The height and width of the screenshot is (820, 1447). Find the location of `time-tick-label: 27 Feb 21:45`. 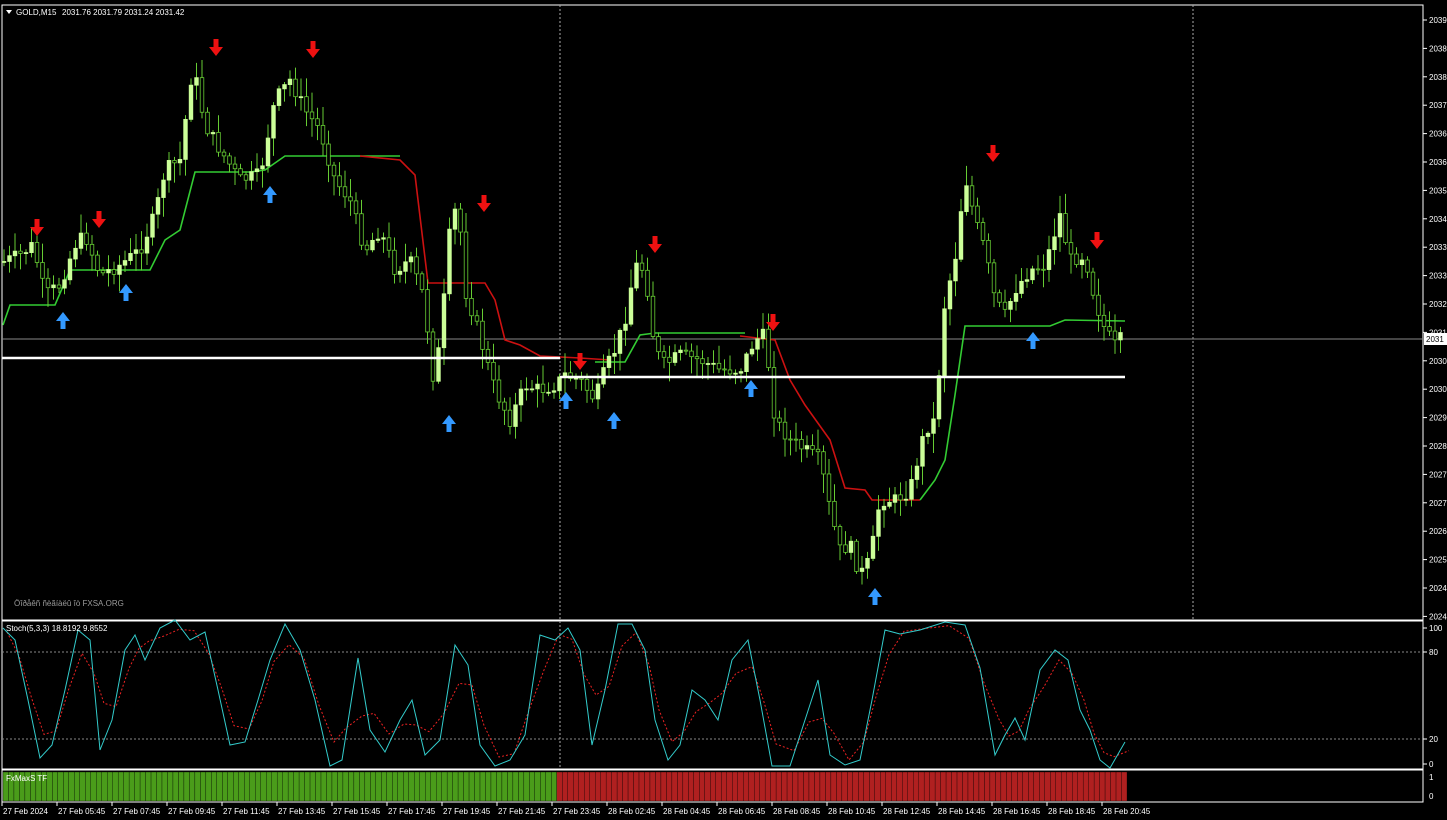

time-tick-label: 27 Feb 21:45 is located at coordinates (522, 811).